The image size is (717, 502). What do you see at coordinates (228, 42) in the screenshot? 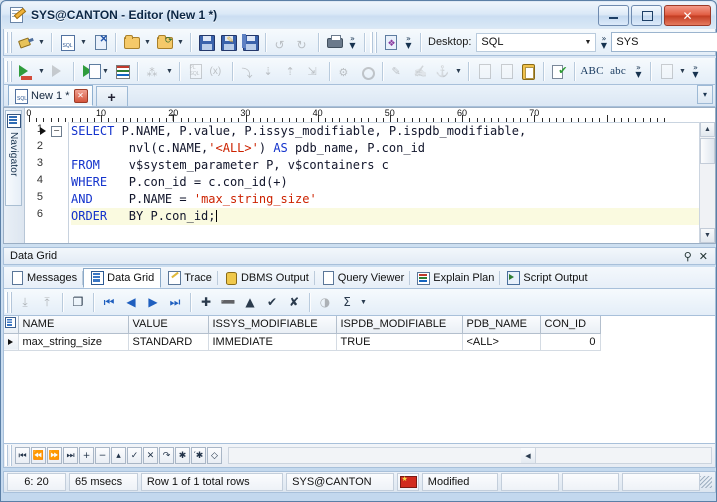
I see `save-as-button: ✎` at bounding box center [228, 42].